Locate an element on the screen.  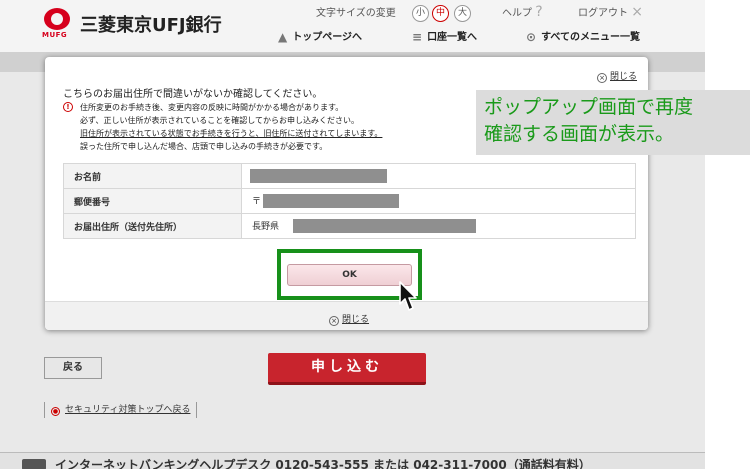
logo-text: MUFG is located at coordinates (55, 35).